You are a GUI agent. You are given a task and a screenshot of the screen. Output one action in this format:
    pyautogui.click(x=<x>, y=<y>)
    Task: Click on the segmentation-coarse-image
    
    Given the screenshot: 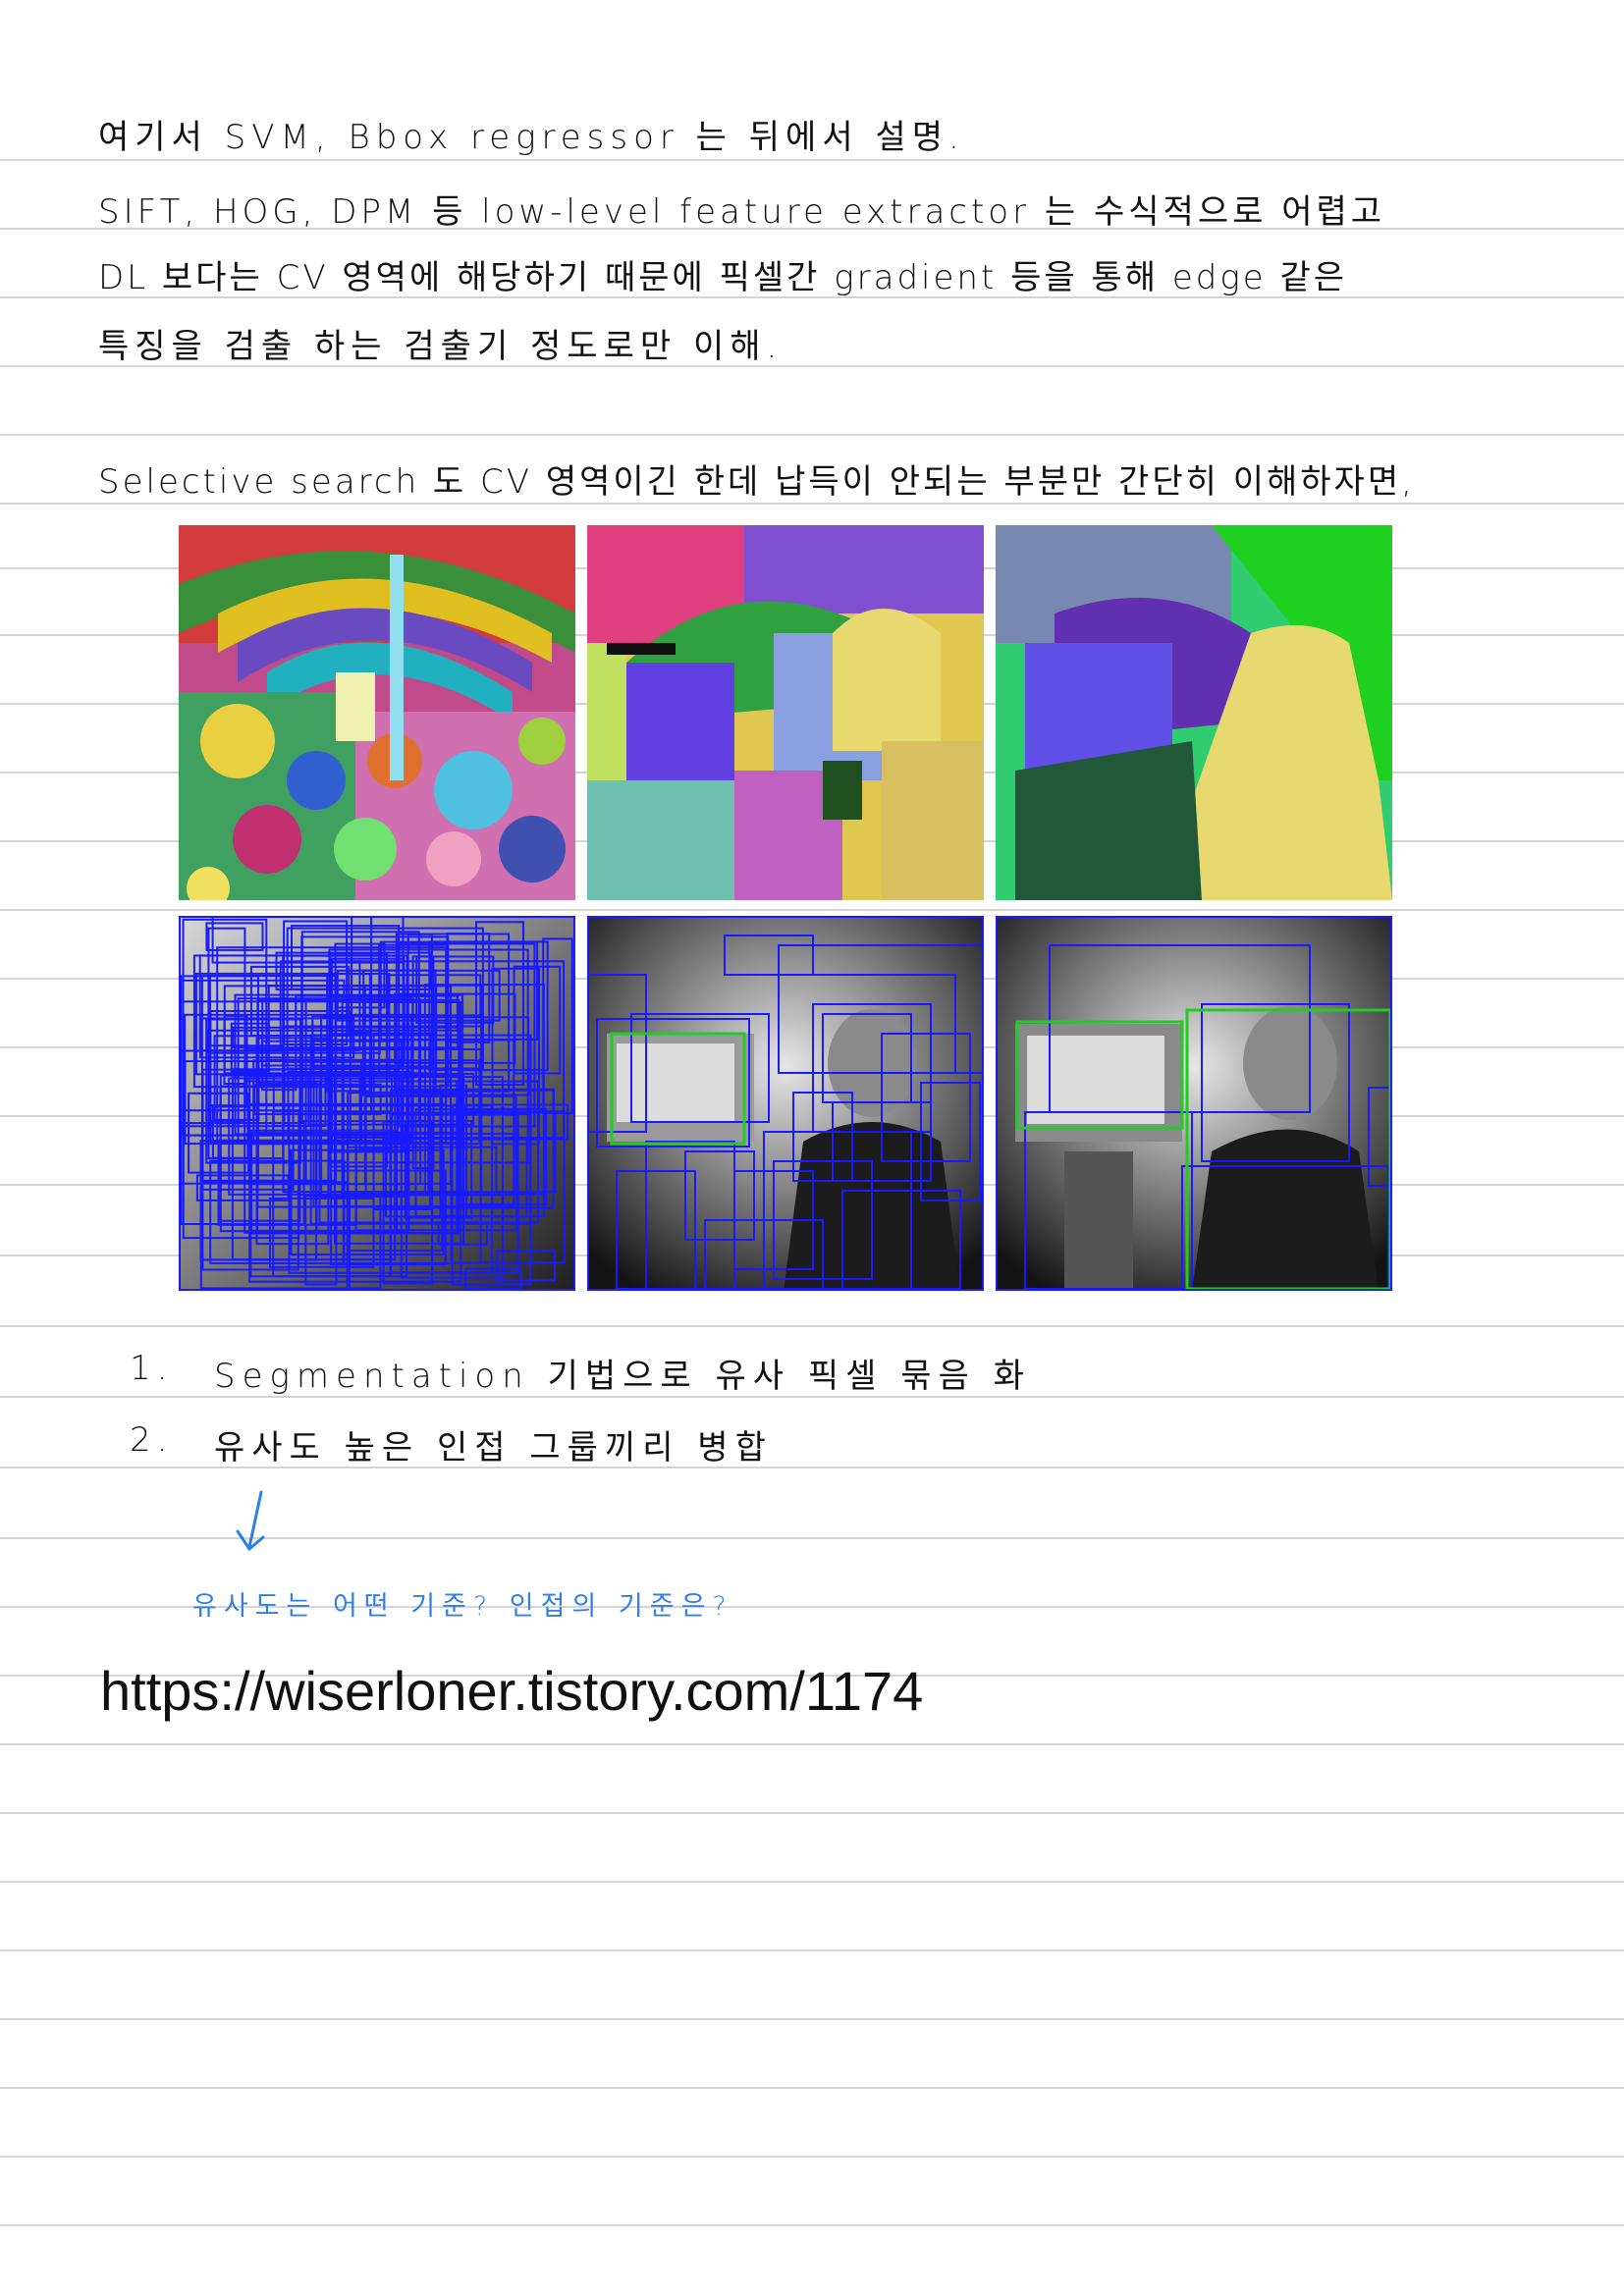 What is the action you would take?
    pyautogui.click(x=1194, y=713)
    